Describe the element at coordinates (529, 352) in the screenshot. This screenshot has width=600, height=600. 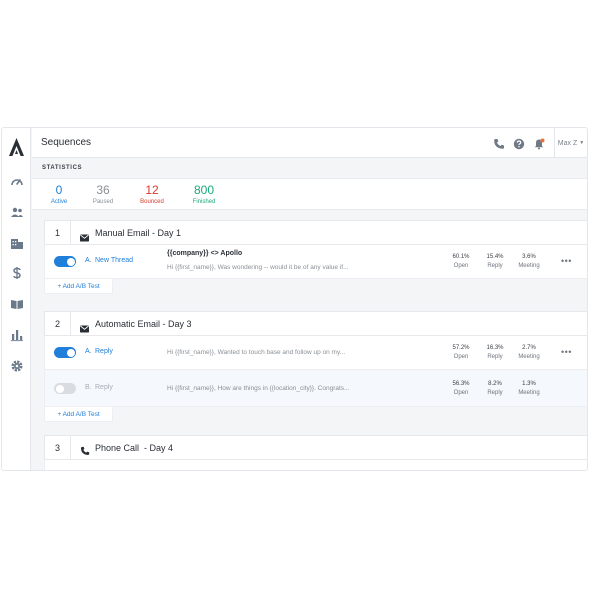
I see `metric-meeting: 2.7% Meeting` at that location.